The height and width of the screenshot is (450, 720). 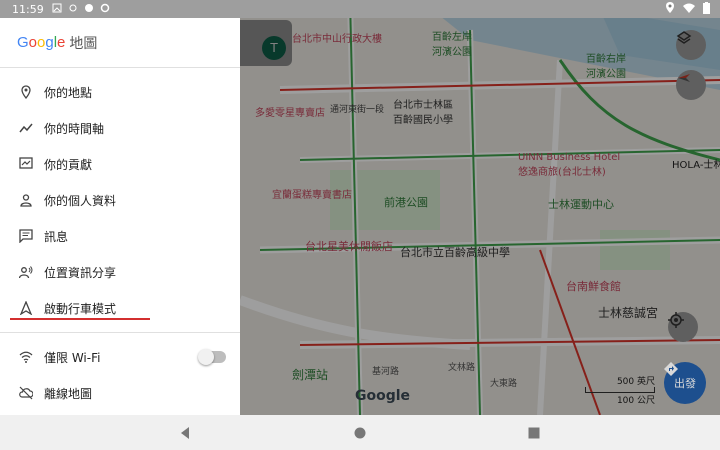 What do you see at coordinates (212, 357) in the screenshot?
I see `wifi-only-toggle` at bounding box center [212, 357].